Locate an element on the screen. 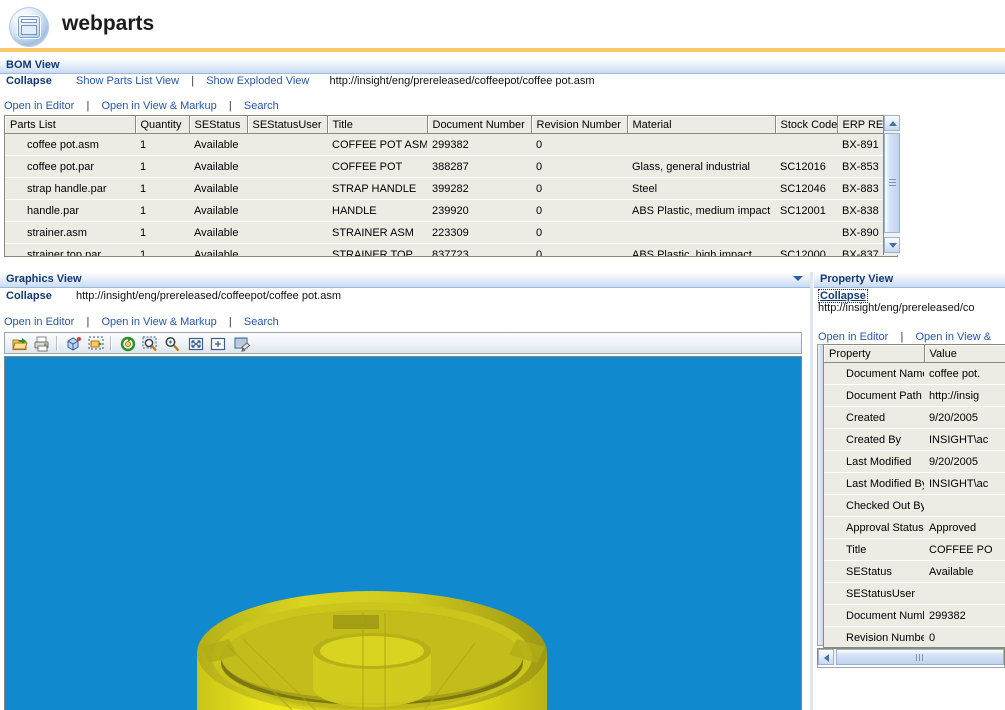  bom-open-in-editor-link: Open in Editor is located at coordinates (39, 106).